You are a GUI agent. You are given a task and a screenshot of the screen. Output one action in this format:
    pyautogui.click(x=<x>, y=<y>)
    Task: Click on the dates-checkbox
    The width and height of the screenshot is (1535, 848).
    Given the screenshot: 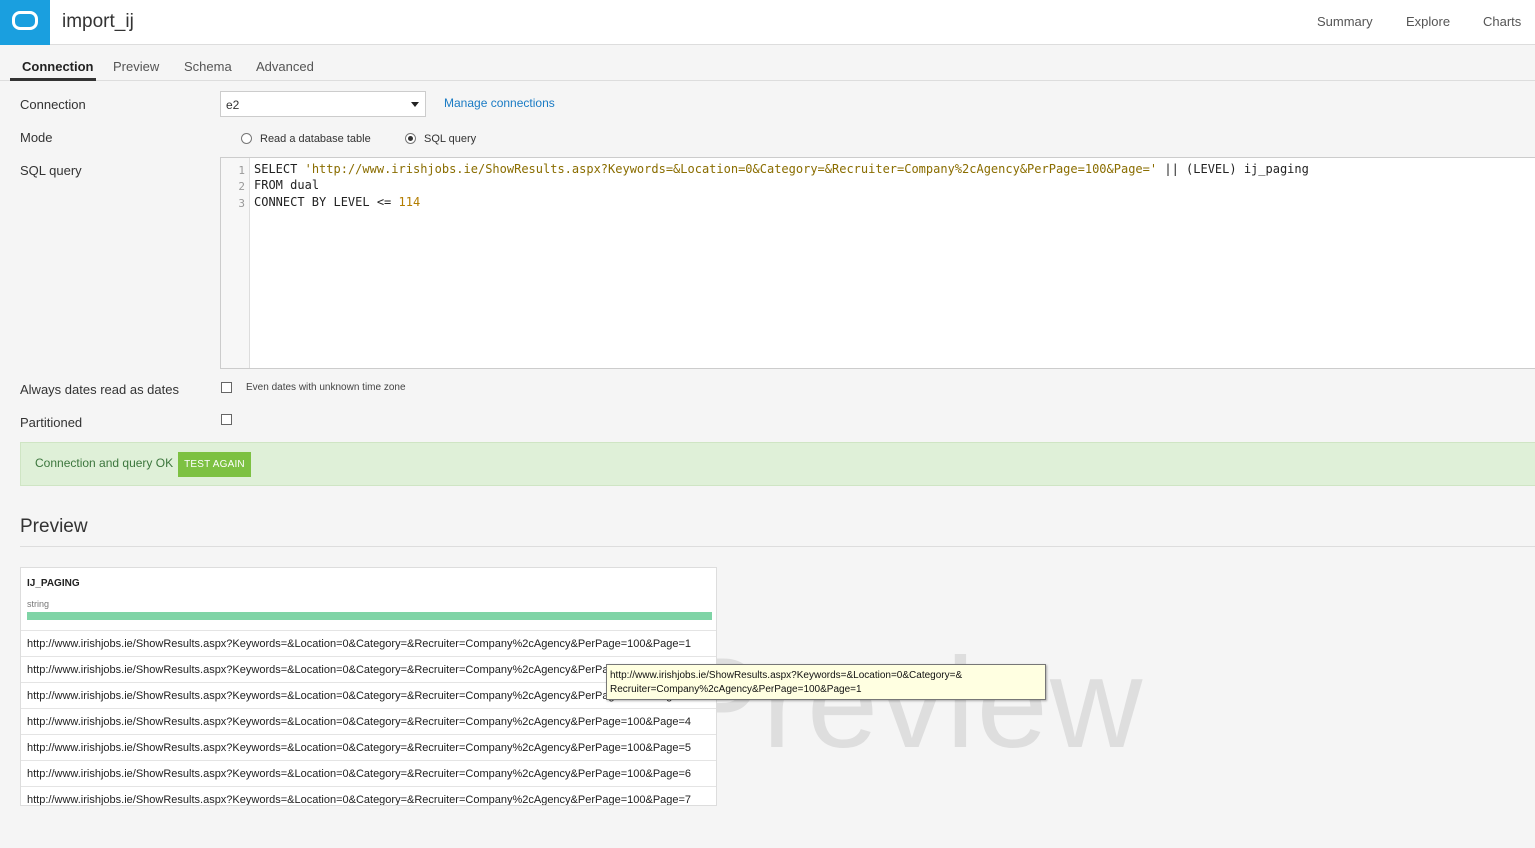 What is the action you would take?
    pyautogui.click(x=226, y=387)
    